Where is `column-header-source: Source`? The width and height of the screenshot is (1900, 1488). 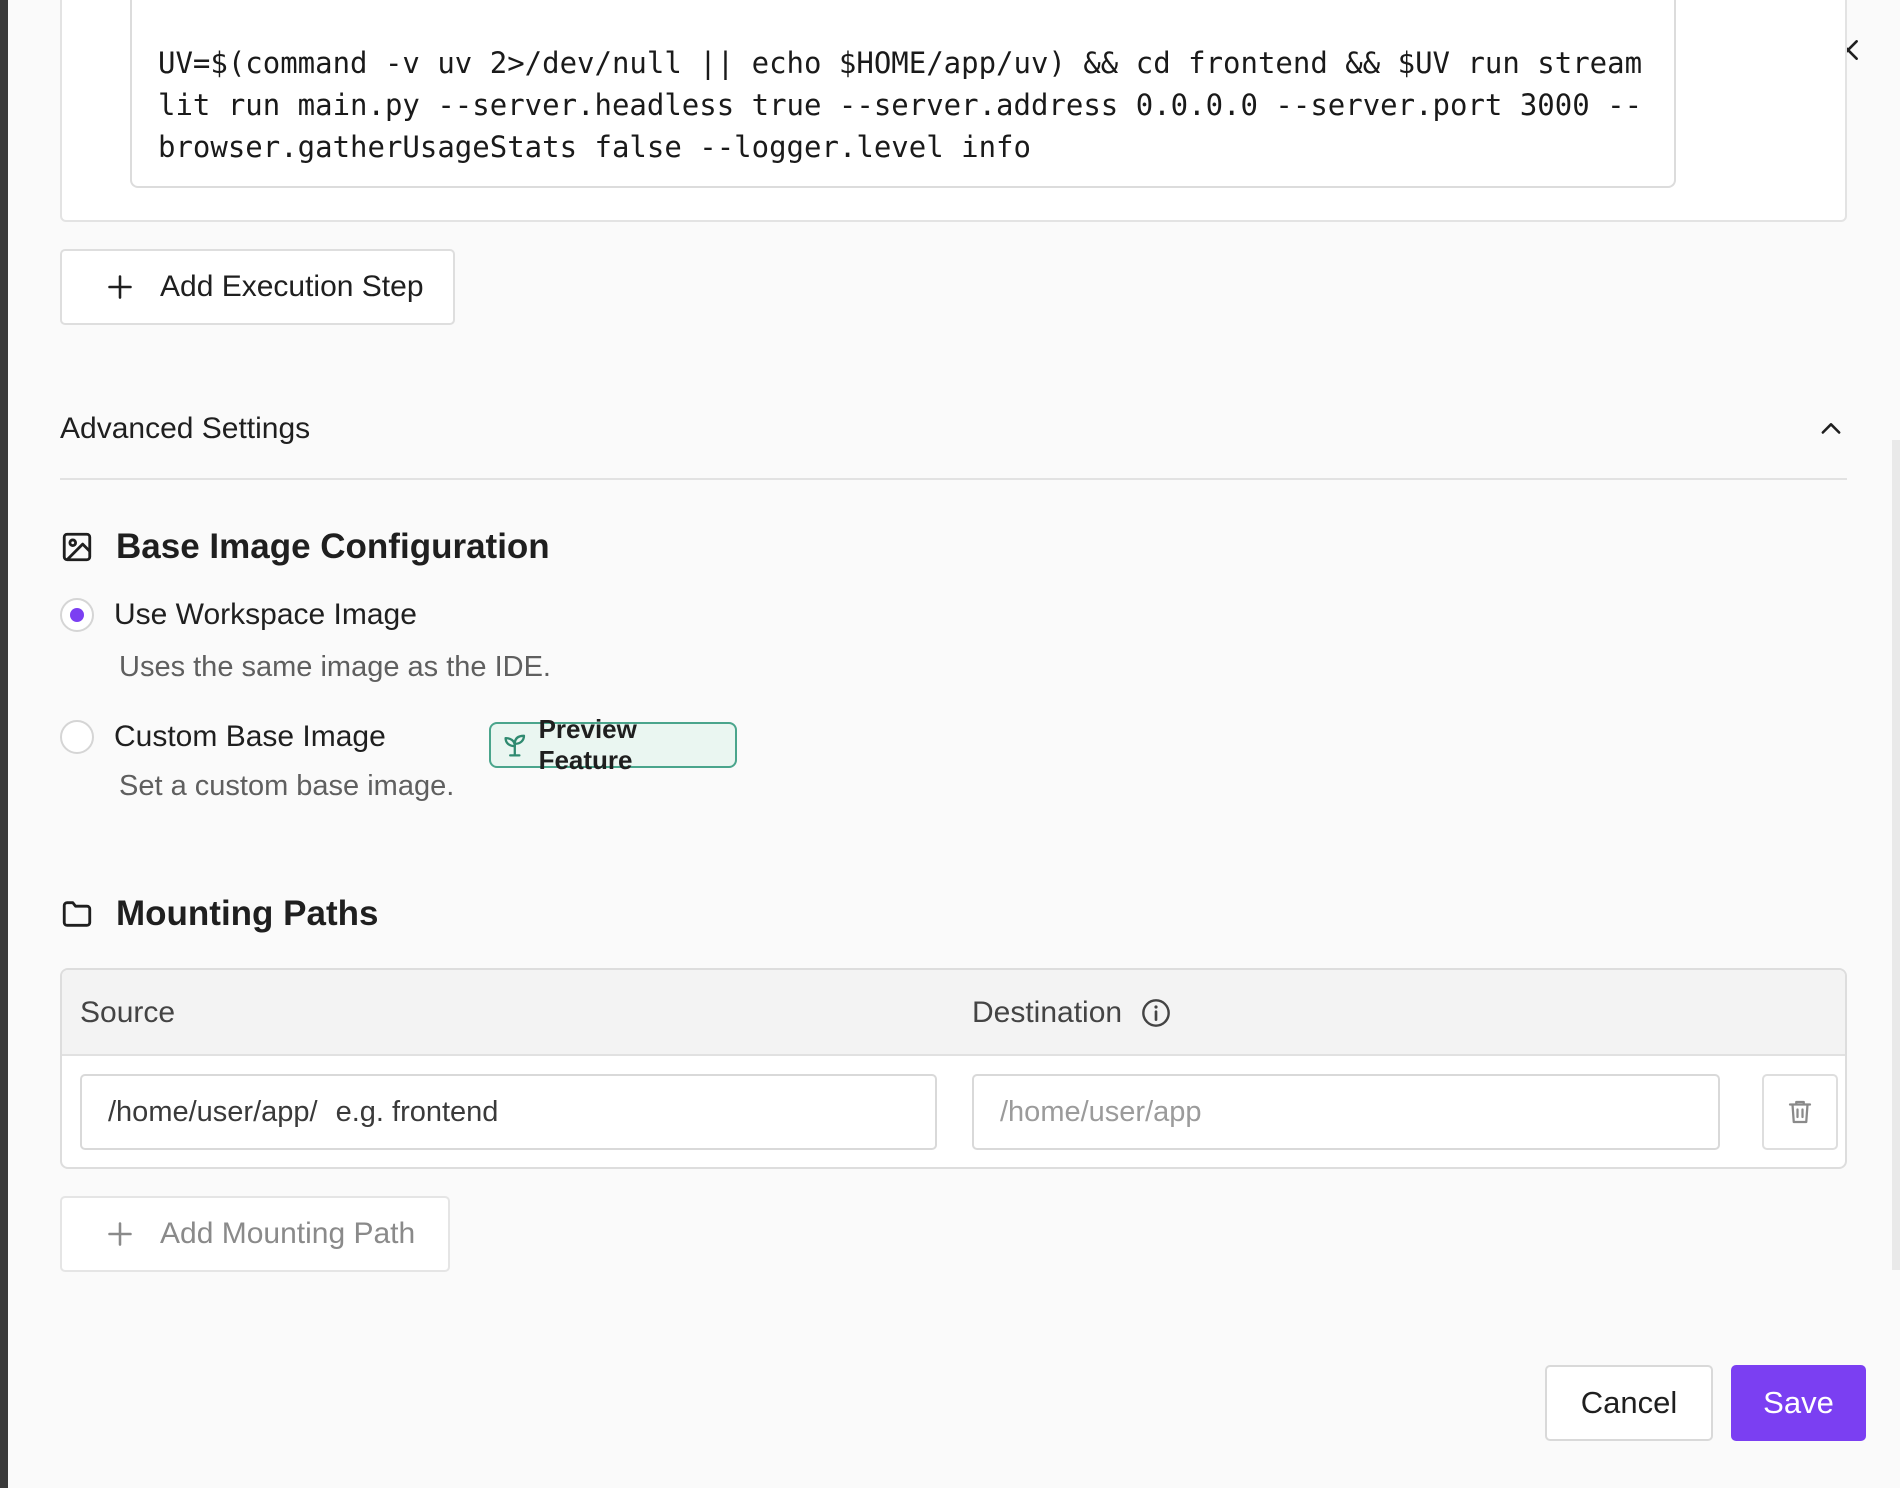 column-header-source: Source is located at coordinates (127, 1013).